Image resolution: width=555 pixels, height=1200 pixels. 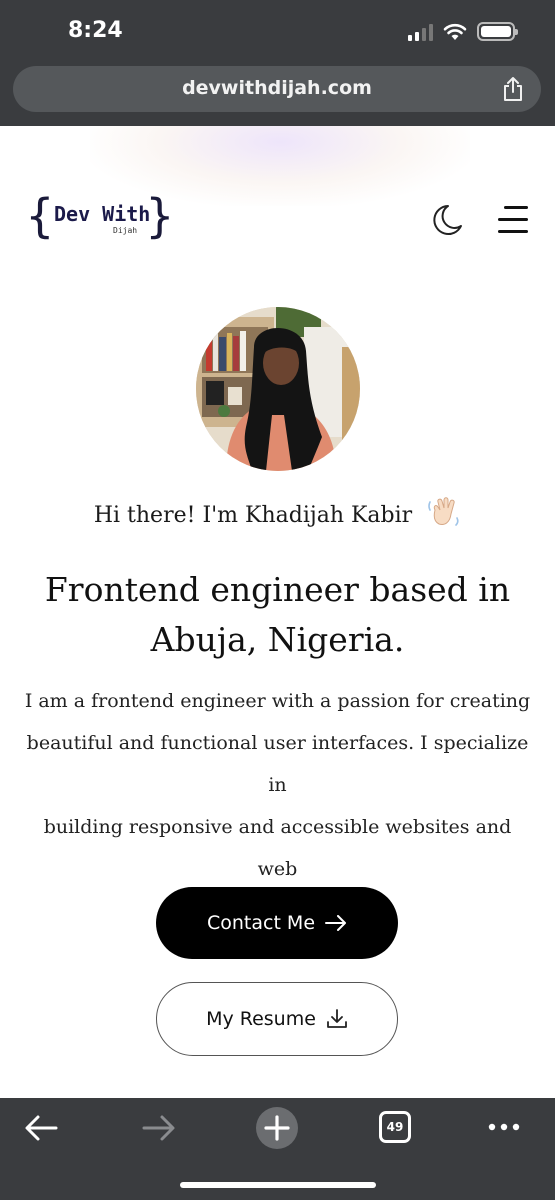 I want to click on logo-text: Dev With, so click(x=102, y=214).